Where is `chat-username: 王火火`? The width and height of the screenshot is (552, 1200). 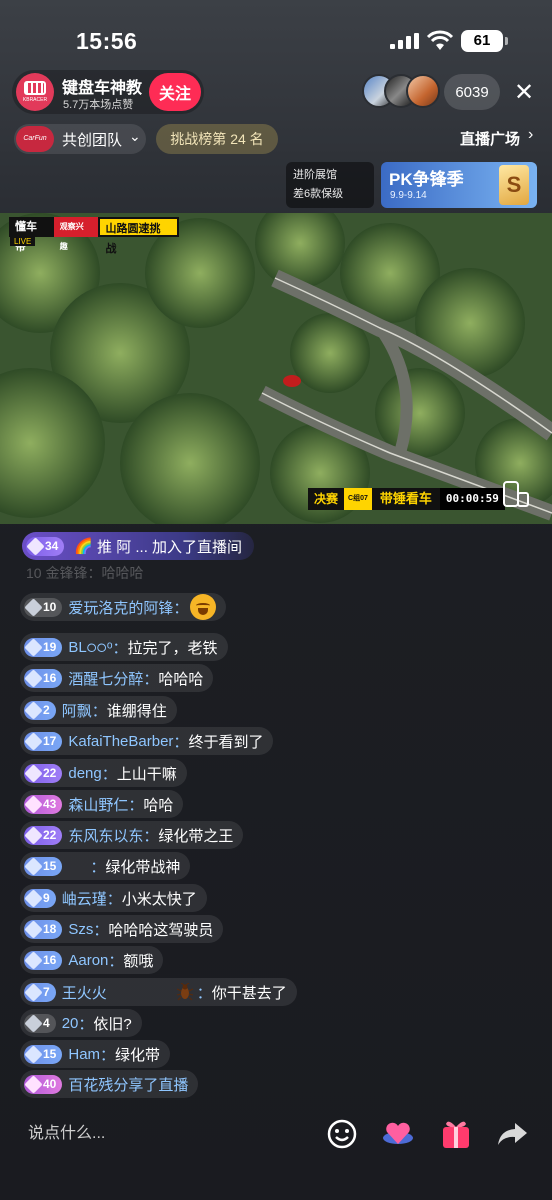 chat-username: 王火火 is located at coordinates (84, 992).